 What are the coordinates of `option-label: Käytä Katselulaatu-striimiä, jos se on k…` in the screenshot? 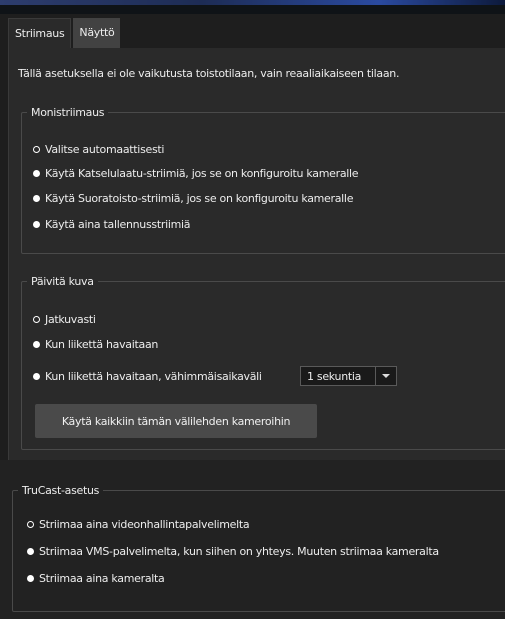 It's located at (202, 173).